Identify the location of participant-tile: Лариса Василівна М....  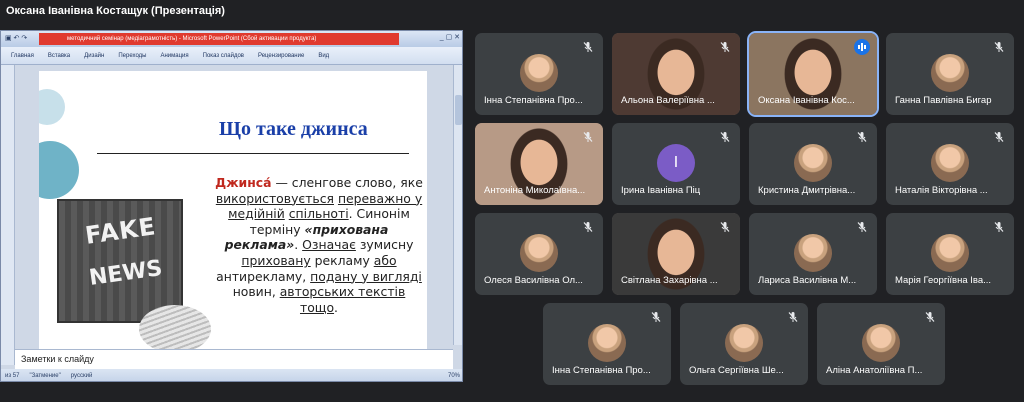
(813, 254).